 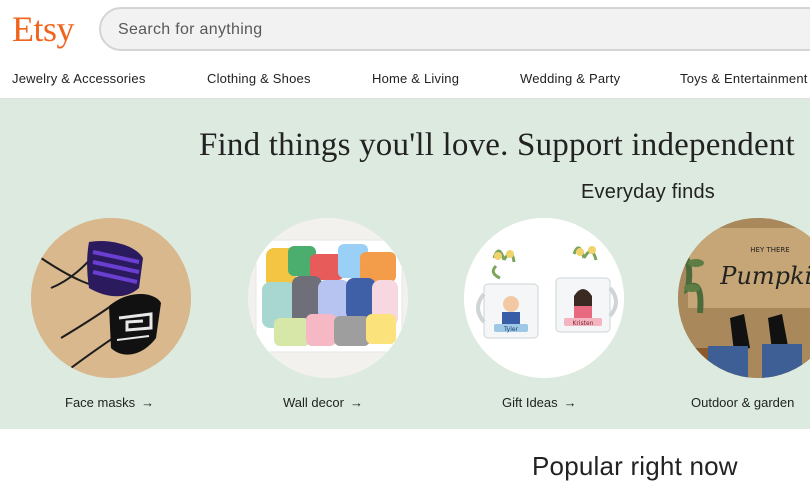 I want to click on category-outdoor-garden: Outdoor & garden, so click(x=742, y=402).